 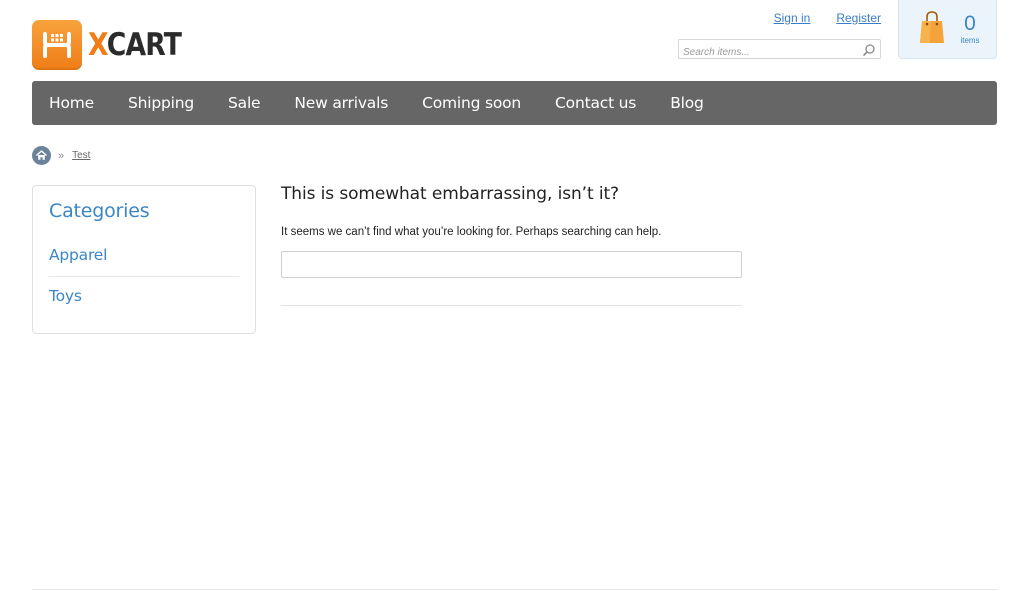 What do you see at coordinates (471, 103) in the screenshot?
I see `nav-item-coming-soon: Coming soon` at bounding box center [471, 103].